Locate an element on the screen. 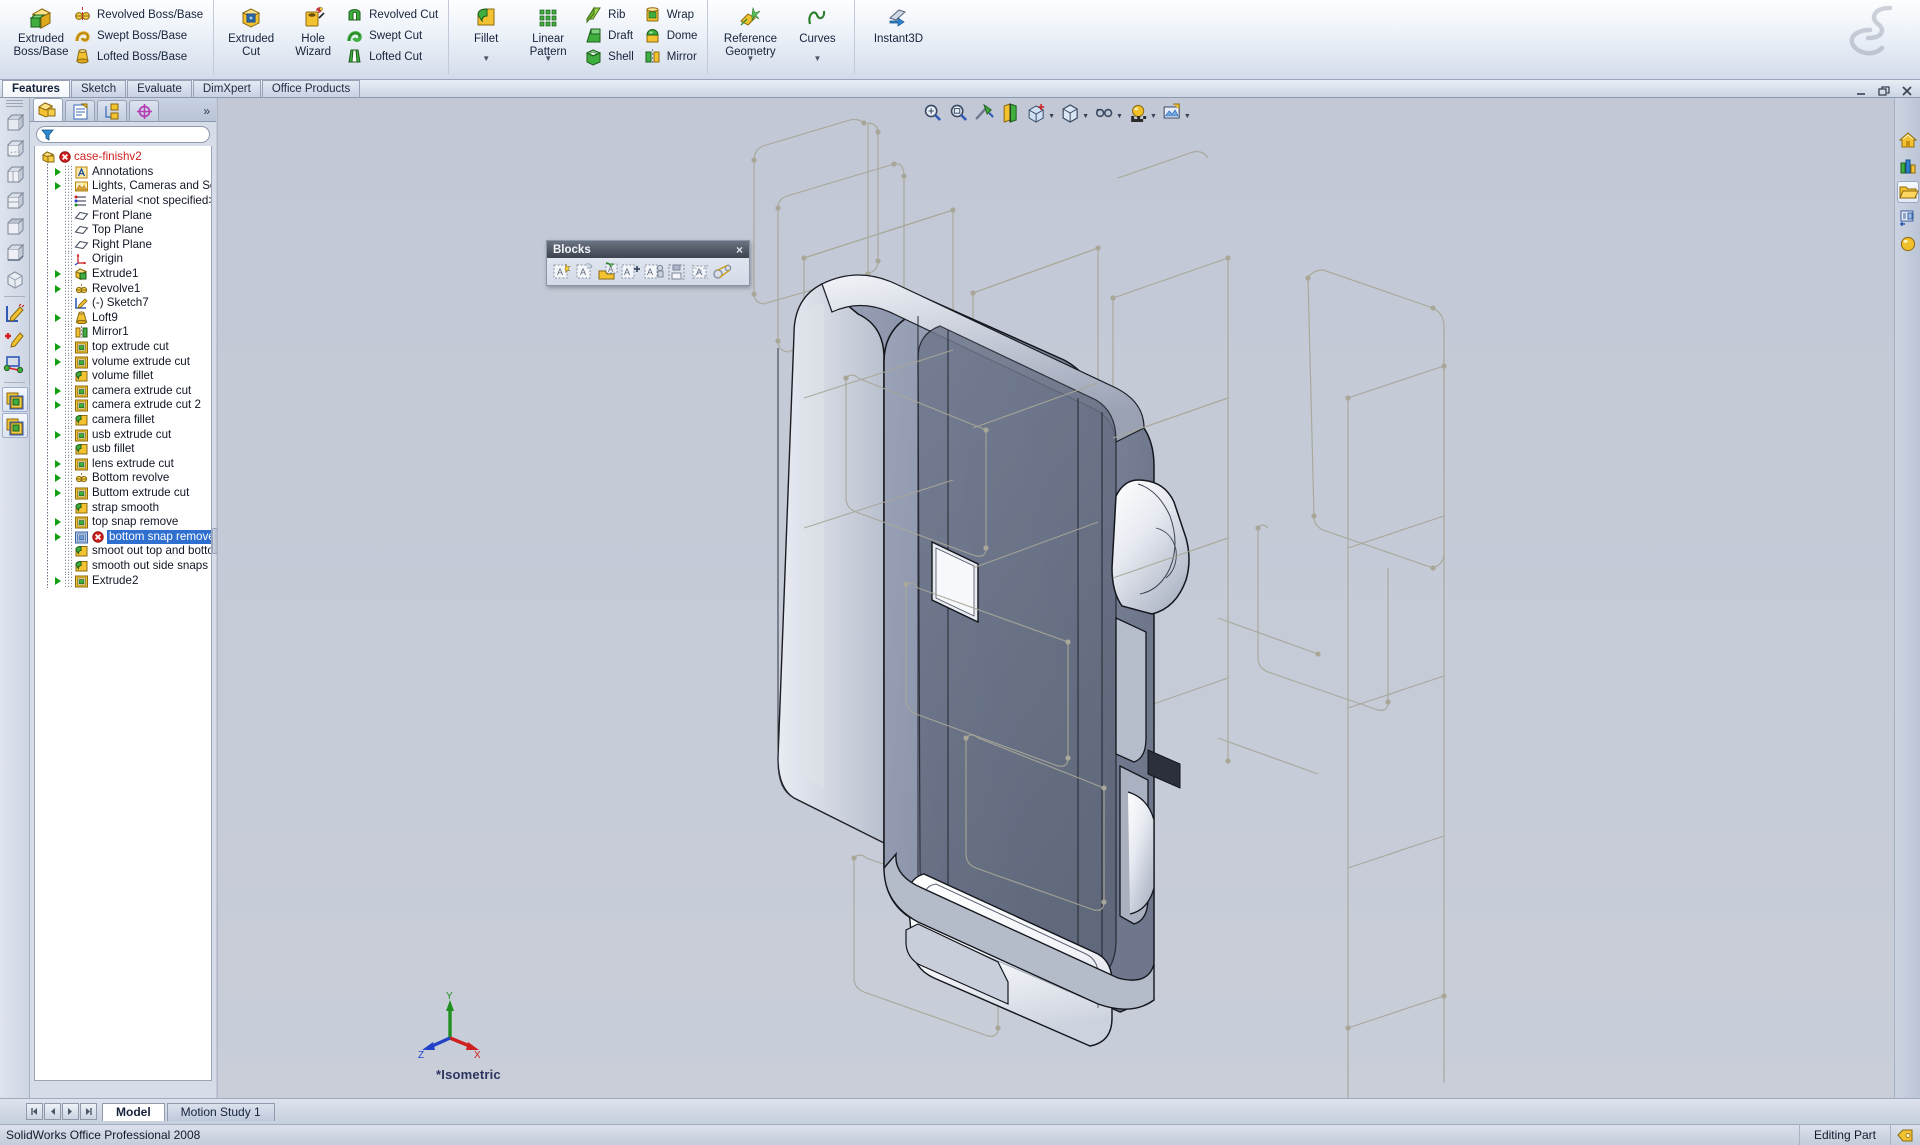 Image resolution: width=1920 pixels, height=1145 pixels. top-view-icon is located at coordinates (15, 227).